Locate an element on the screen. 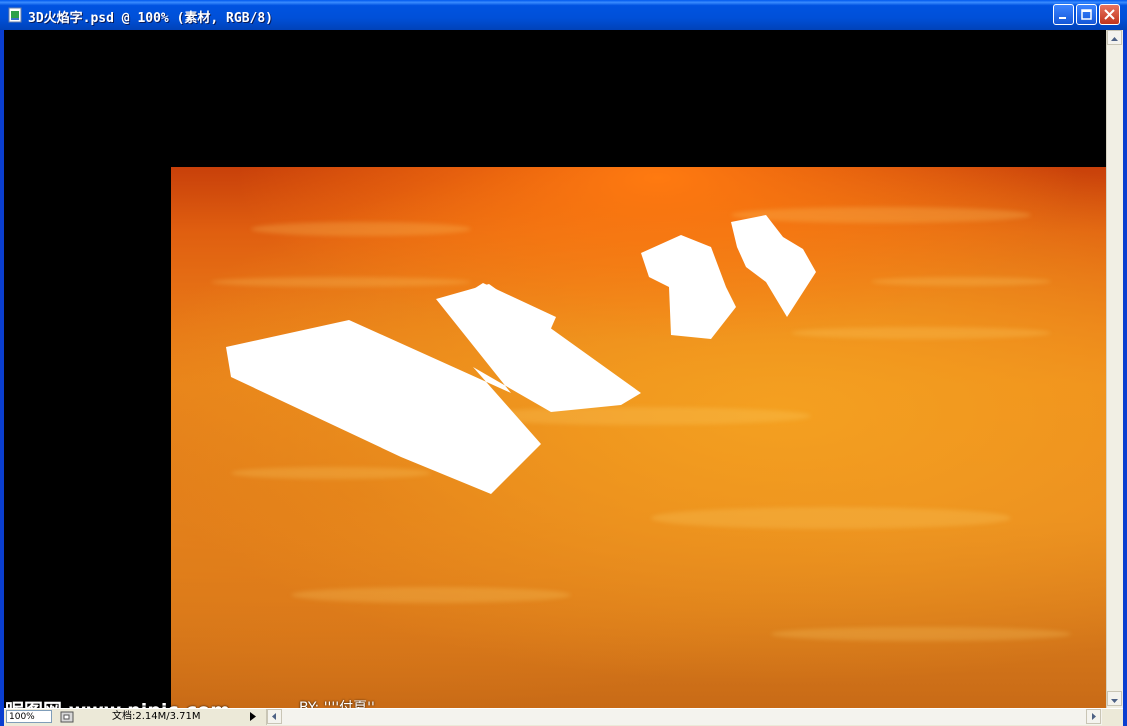 The image size is (1127, 726). credit-watermark: BY: ''''付夏'' is located at coordinates (337, 704).